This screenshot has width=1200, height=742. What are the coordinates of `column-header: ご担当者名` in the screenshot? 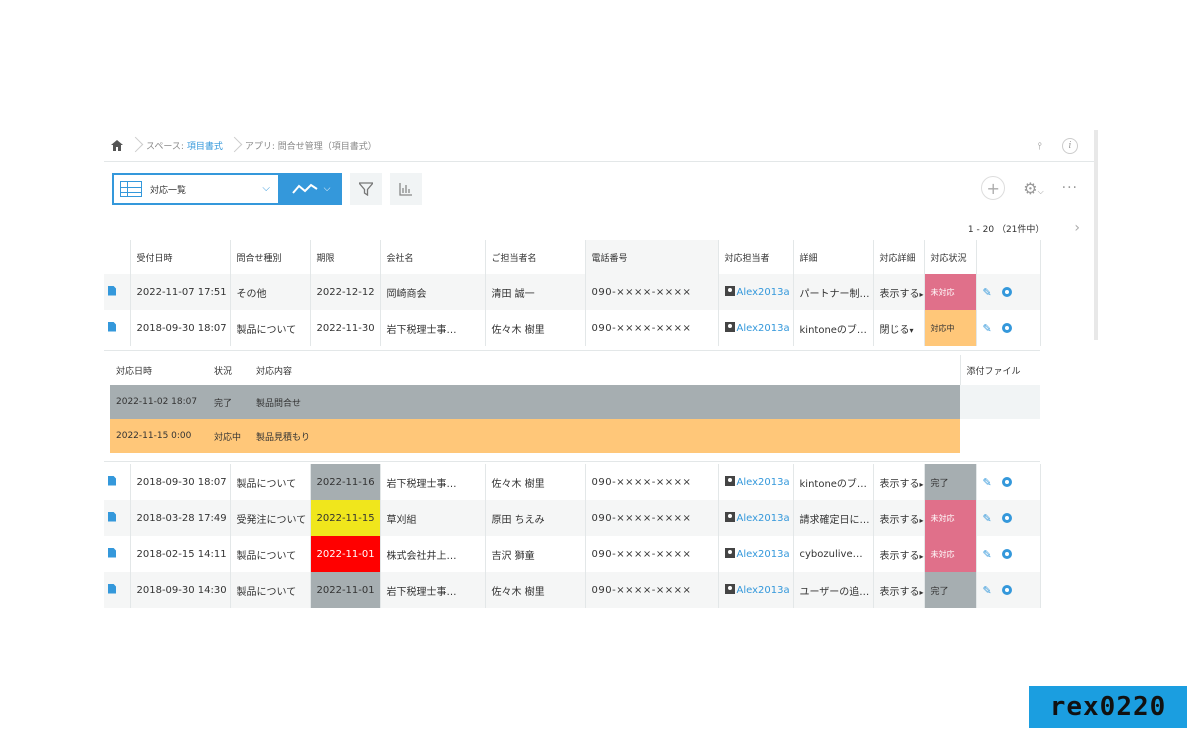 It's located at (535, 257).